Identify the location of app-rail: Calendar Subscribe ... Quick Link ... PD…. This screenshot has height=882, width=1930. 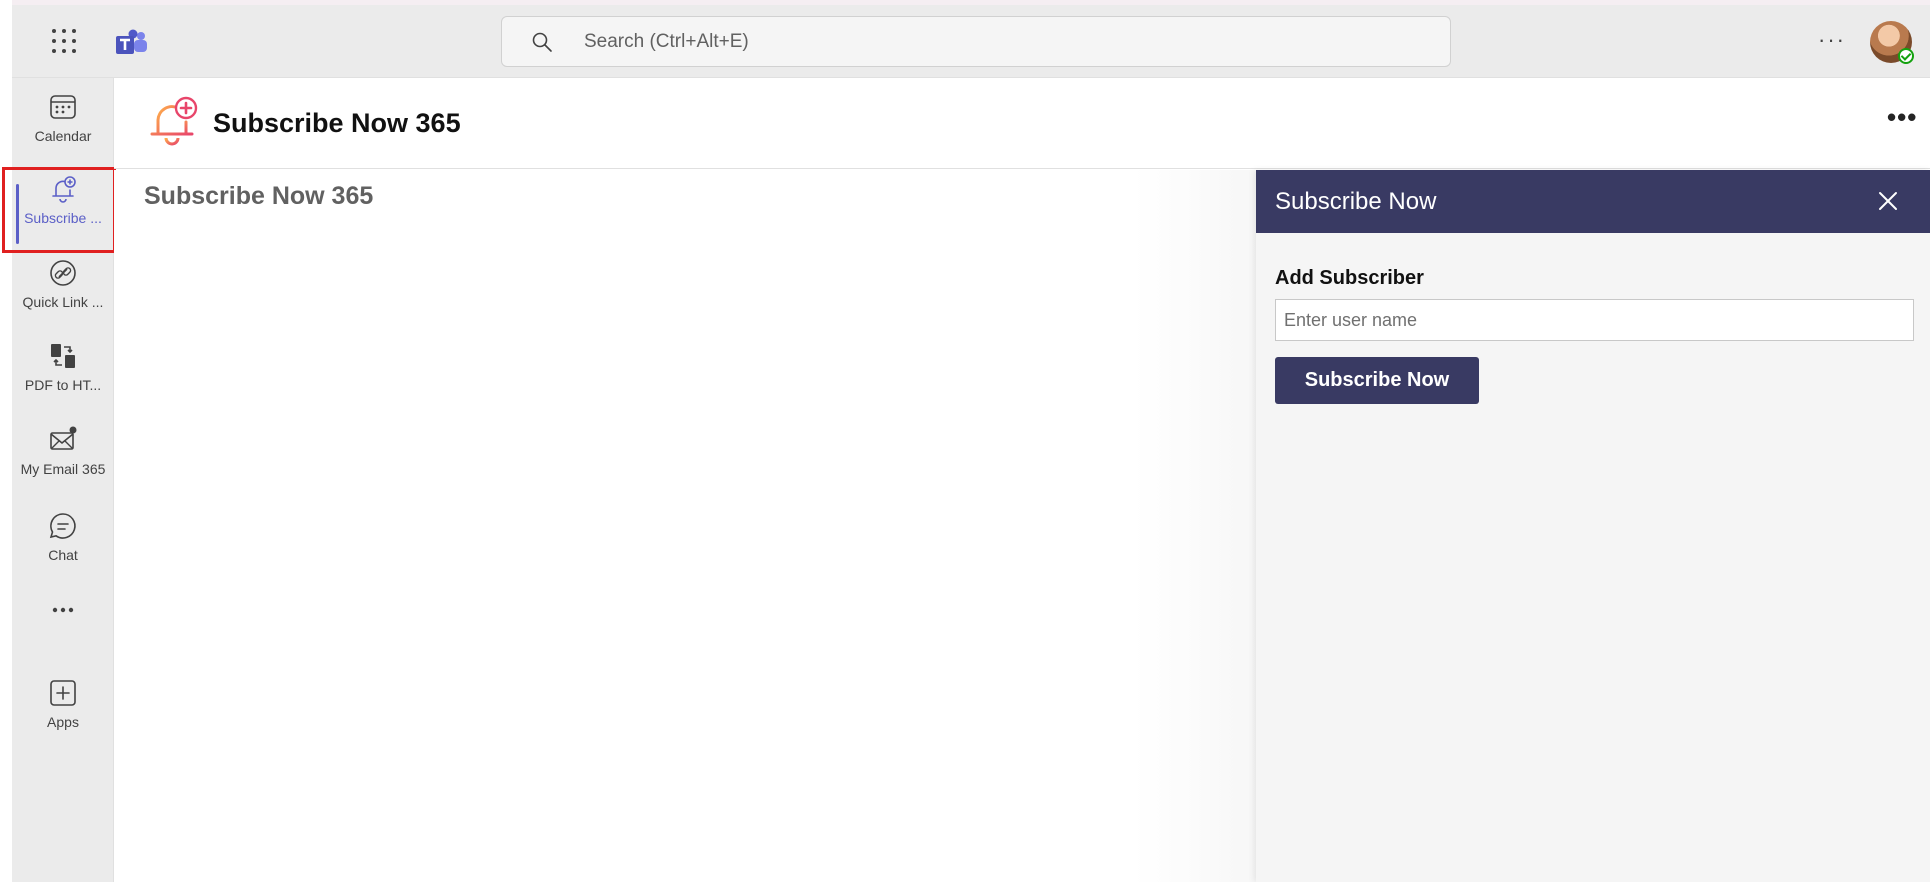
(63, 480).